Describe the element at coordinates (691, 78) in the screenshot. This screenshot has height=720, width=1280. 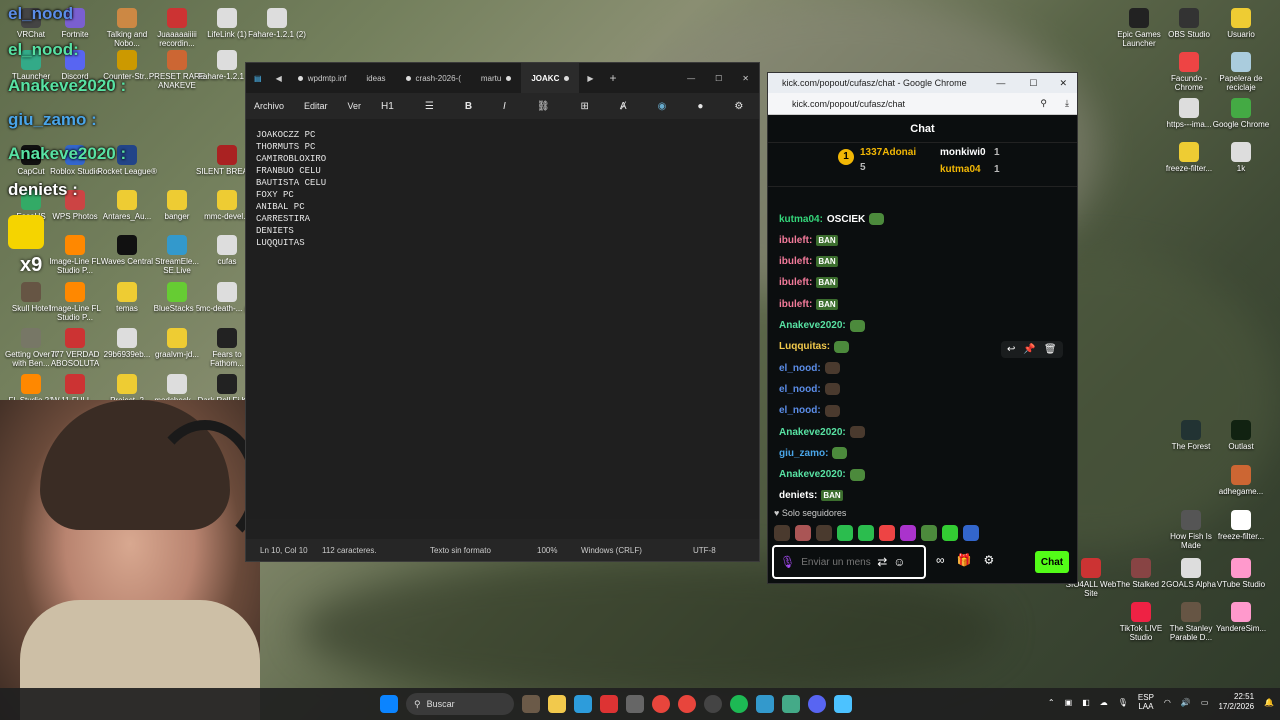
I see `minimize-icon: —` at that location.